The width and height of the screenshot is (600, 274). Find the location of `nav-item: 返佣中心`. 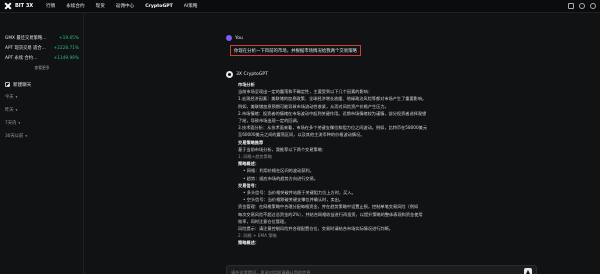

nav-item: 返佣中心 is located at coordinates (125, 6).